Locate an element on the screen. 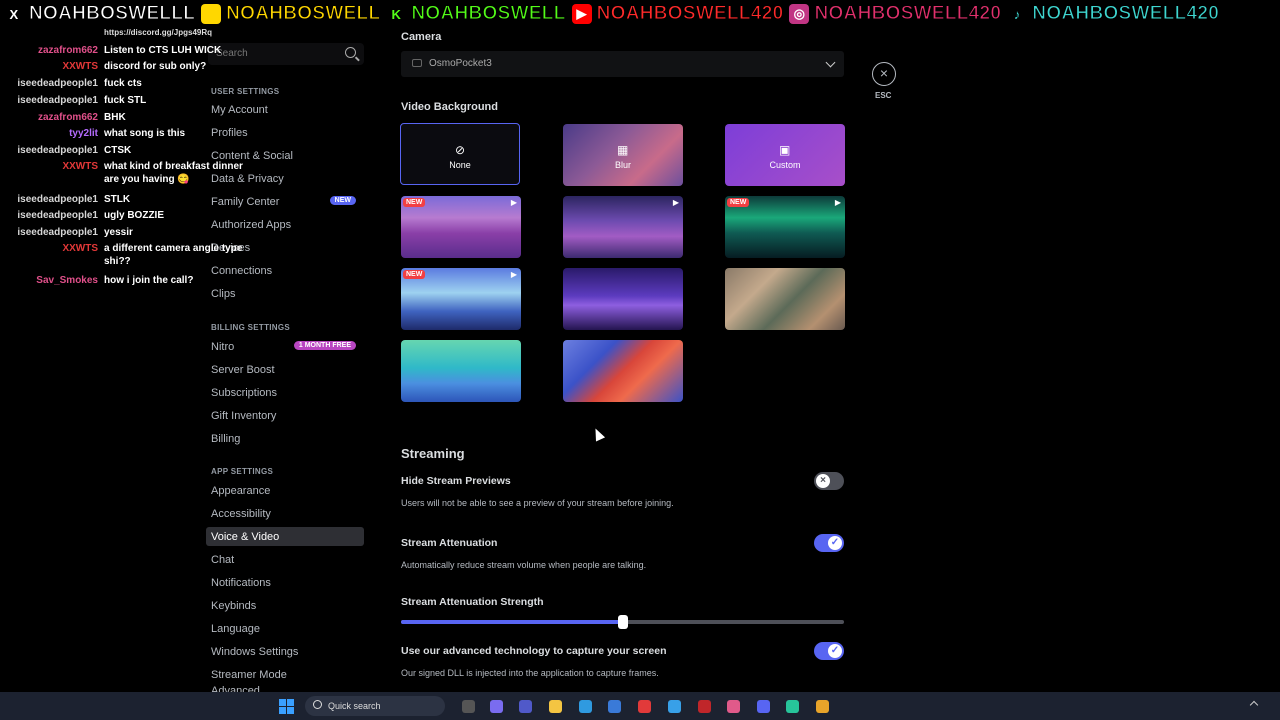  sidebar-item-language: Language is located at coordinates (285, 628).